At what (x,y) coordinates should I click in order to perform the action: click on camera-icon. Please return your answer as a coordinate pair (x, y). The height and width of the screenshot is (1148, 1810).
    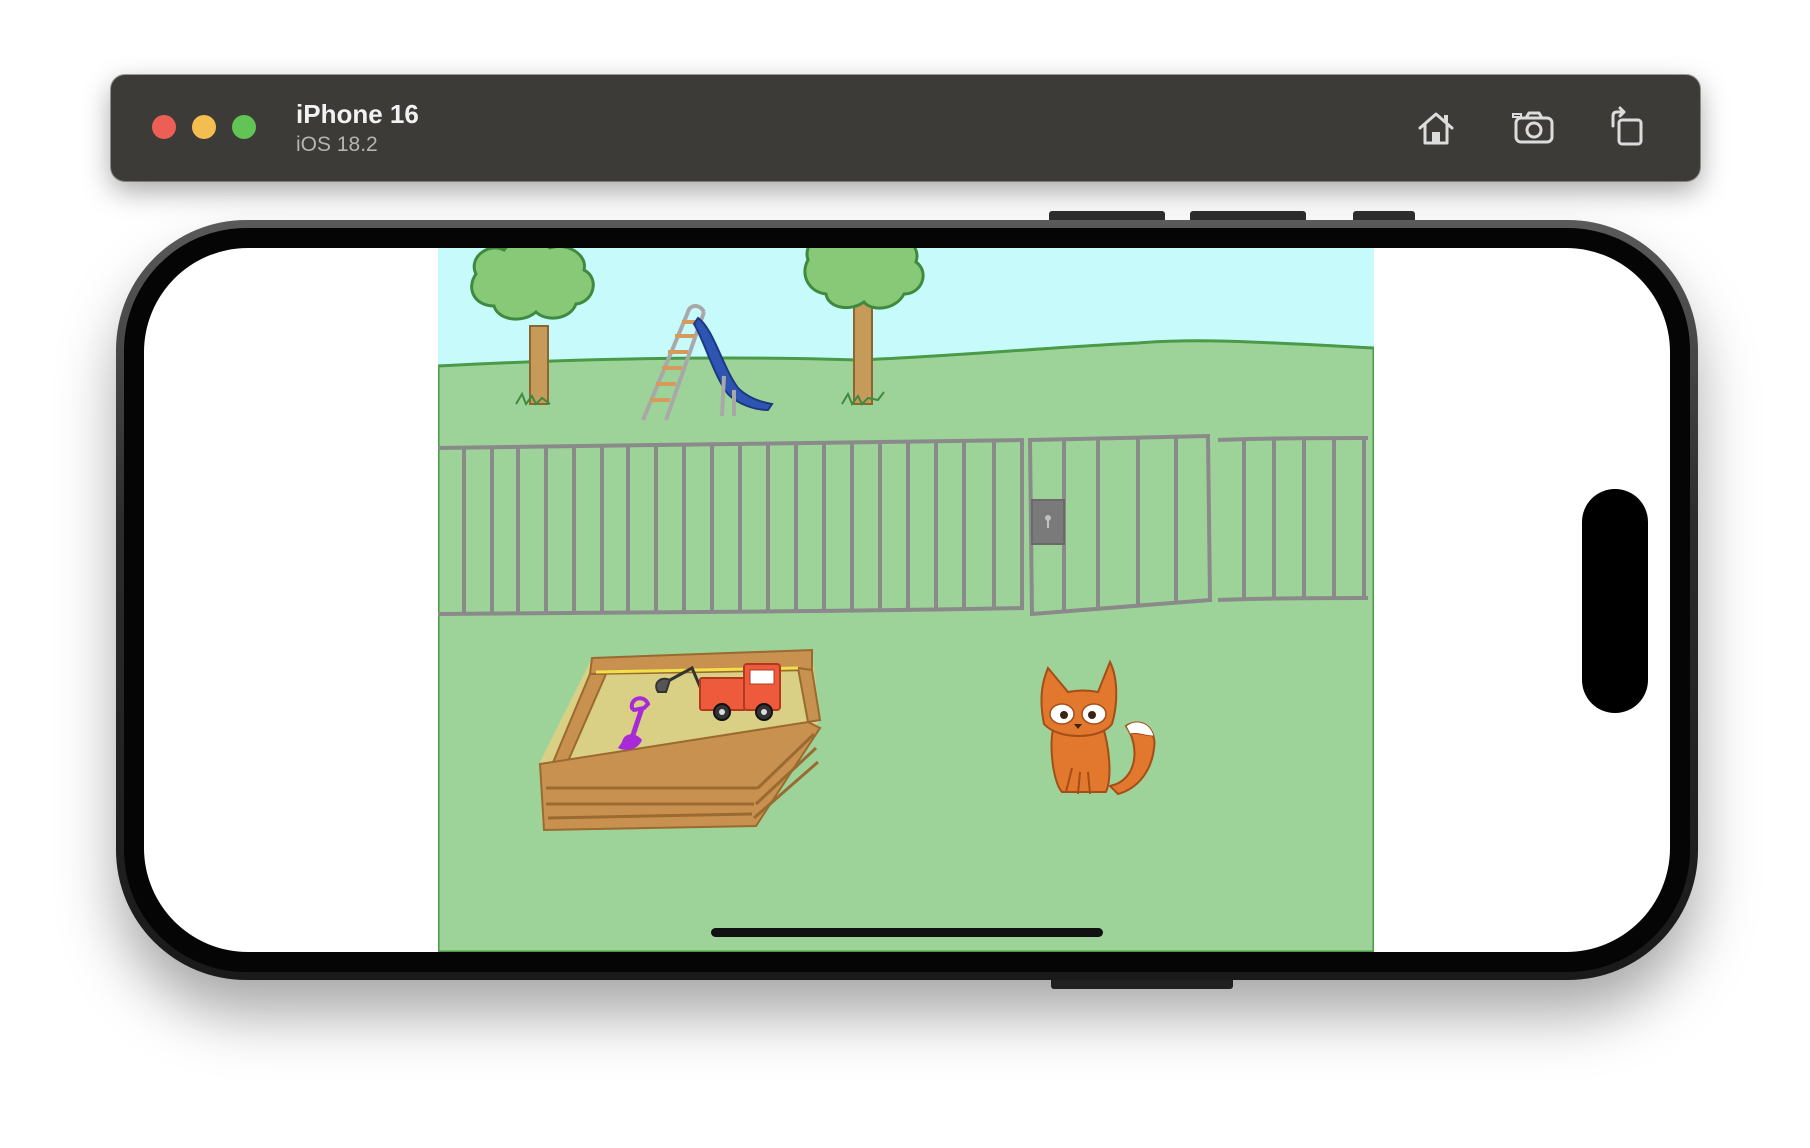
    Looking at the image, I should click on (1533, 127).